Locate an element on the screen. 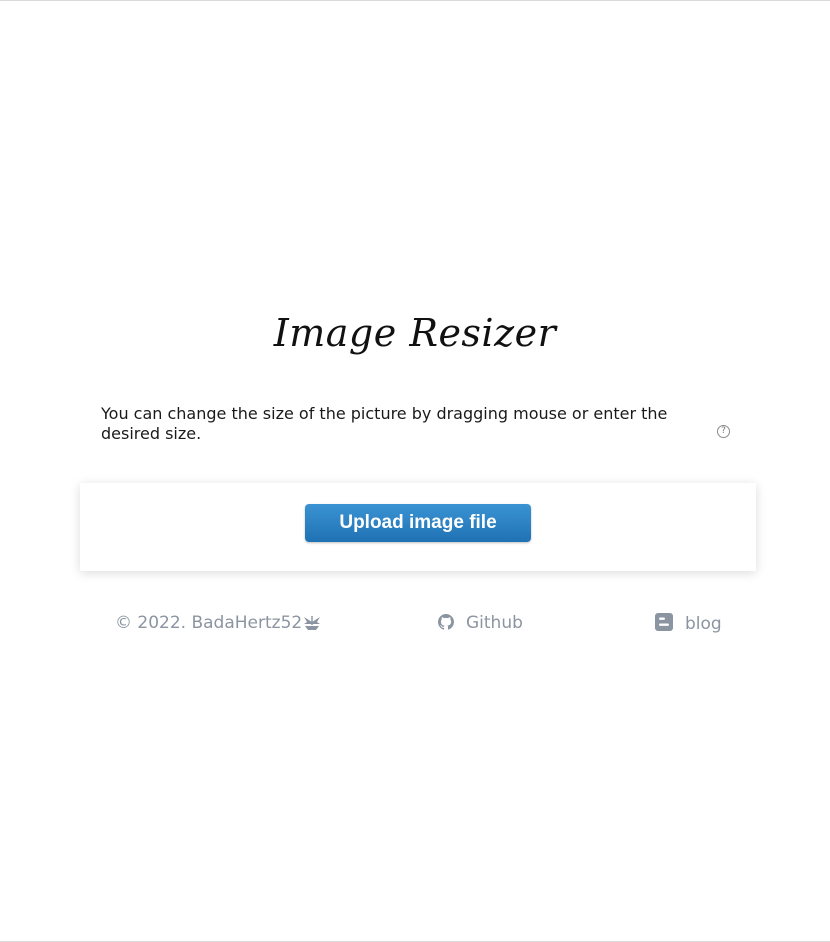  blogger-icon is located at coordinates (664, 624).